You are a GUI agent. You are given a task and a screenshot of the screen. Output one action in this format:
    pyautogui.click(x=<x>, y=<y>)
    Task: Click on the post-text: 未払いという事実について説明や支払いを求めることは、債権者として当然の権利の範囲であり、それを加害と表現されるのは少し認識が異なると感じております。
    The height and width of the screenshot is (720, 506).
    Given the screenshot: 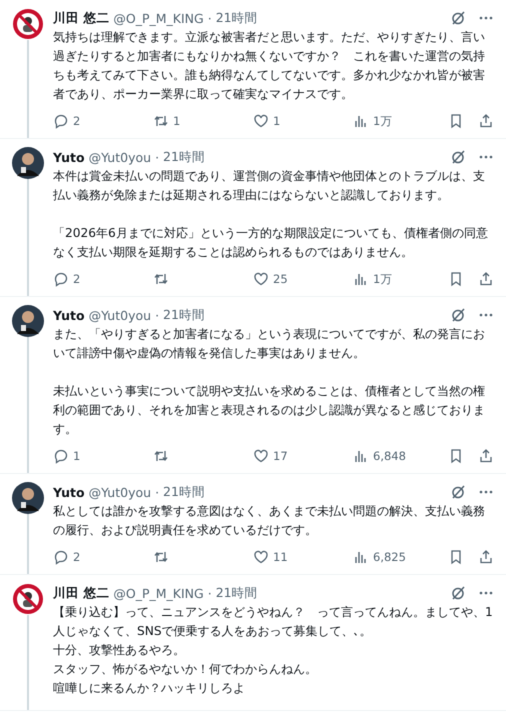 What is the action you would take?
    pyautogui.click(x=269, y=410)
    